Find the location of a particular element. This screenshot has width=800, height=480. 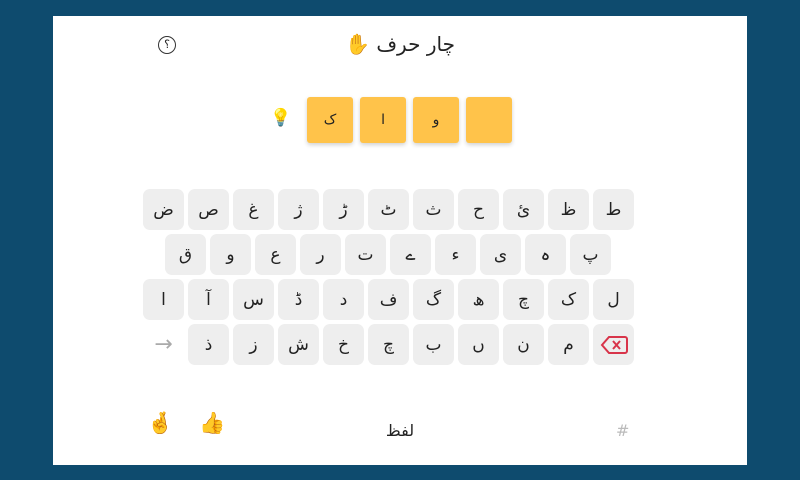

letter-key: ں is located at coordinates (478, 344).